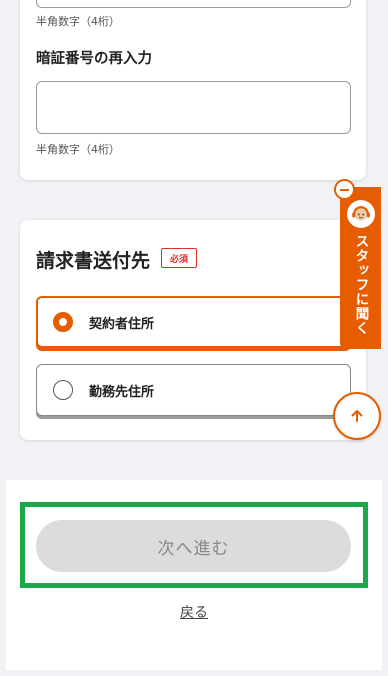  What do you see at coordinates (194, 612) in the screenshot?
I see `back-link: 戻る` at bounding box center [194, 612].